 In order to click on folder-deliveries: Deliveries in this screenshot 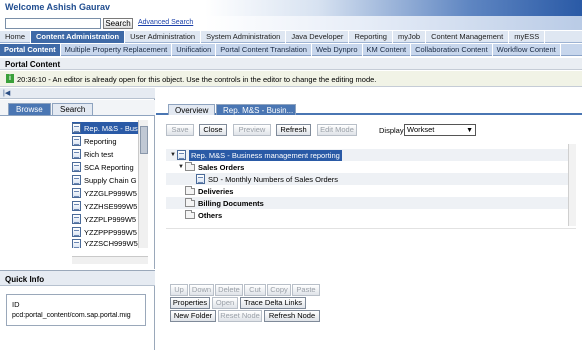, I will do `click(209, 191)`.